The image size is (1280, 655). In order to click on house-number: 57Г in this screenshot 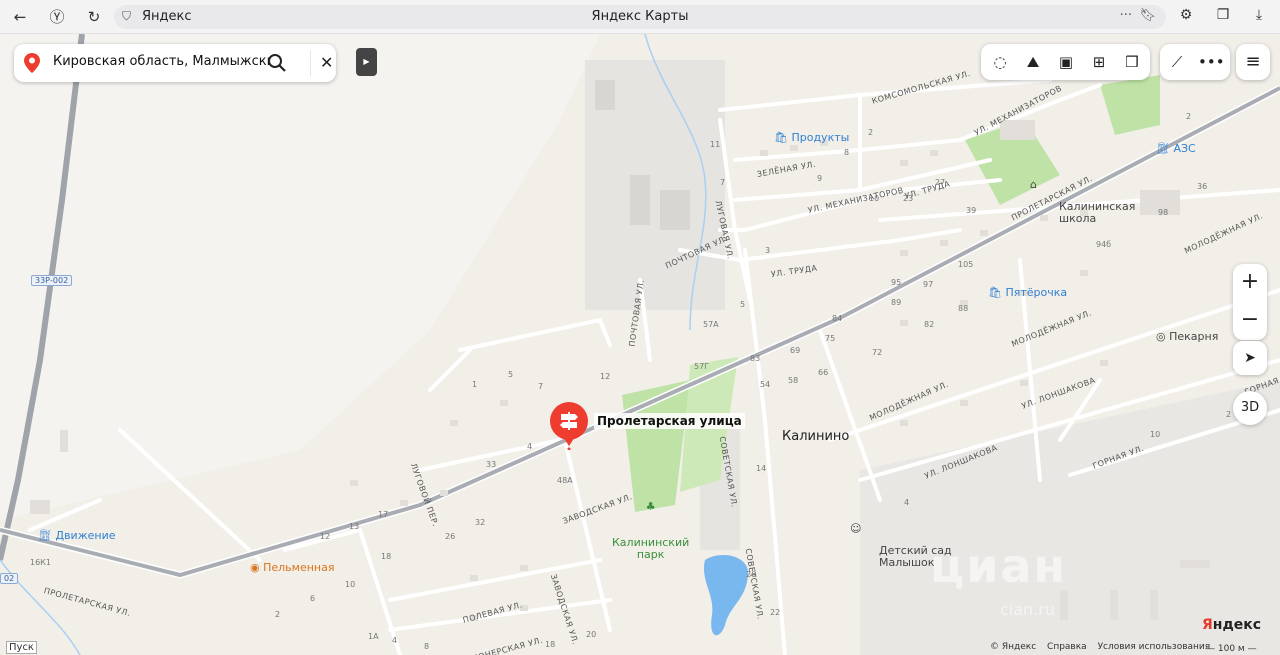, I will do `click(702, 366)`.